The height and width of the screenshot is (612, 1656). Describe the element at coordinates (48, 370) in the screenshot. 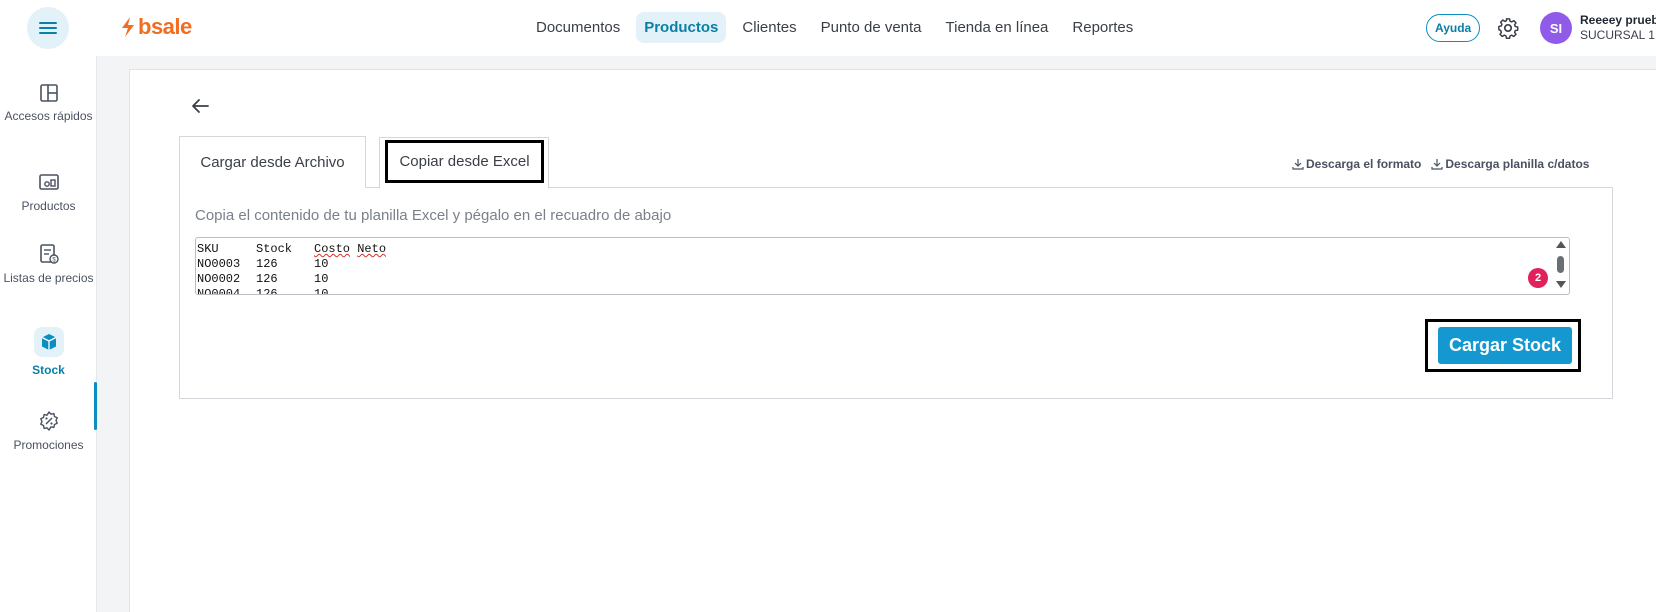

I see `sidebar-item-label: Stock` at that location.